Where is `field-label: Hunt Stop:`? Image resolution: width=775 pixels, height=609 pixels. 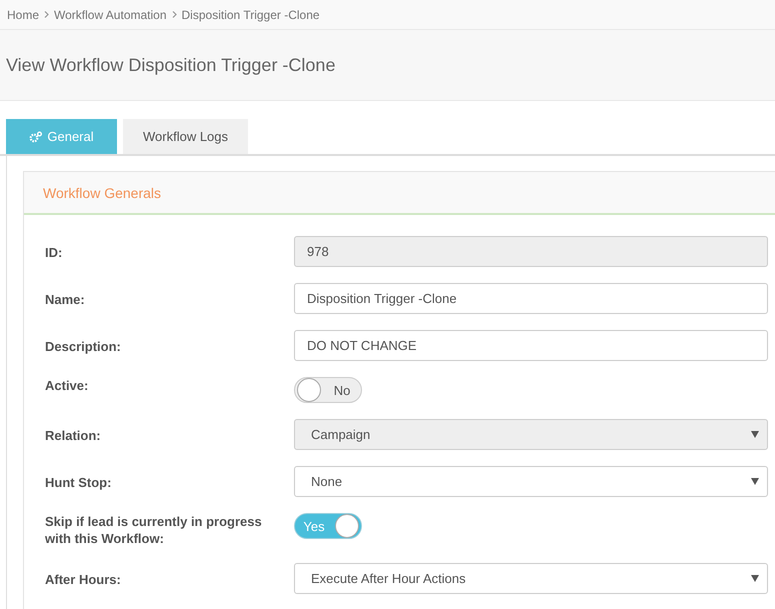 field-label: Hunt Stop: is located at coordinates (78, 482).